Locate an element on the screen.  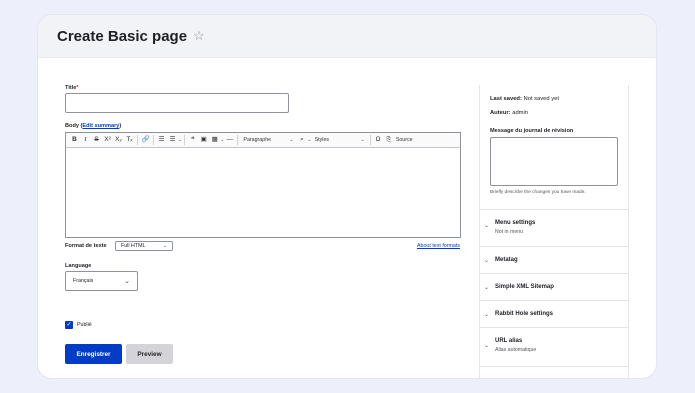
table-icon: ▦ is located at coordinates (214, 140).